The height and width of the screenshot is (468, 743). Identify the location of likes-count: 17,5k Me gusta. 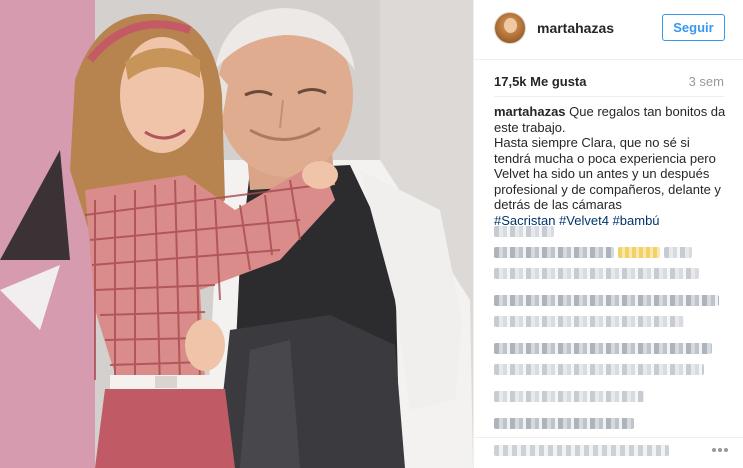
(540, 81).